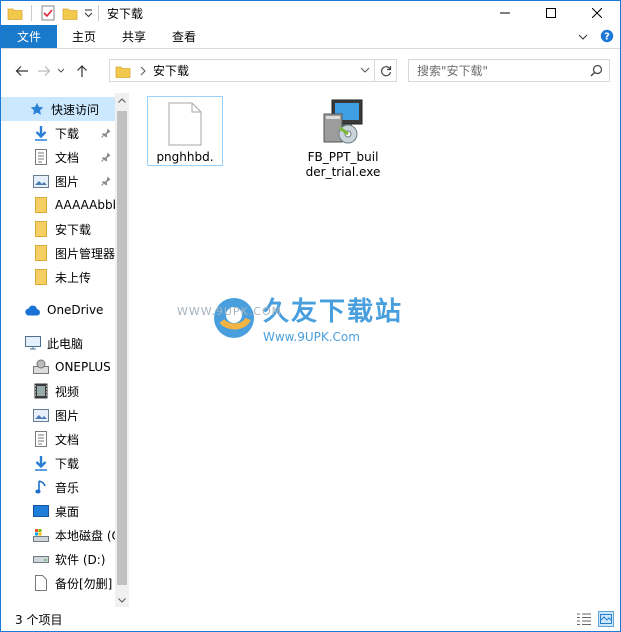  What do you see at coordinates (583, 37) in the screenshot?
I see `expand-ribbon-icon` at bounding box center [583, 37].